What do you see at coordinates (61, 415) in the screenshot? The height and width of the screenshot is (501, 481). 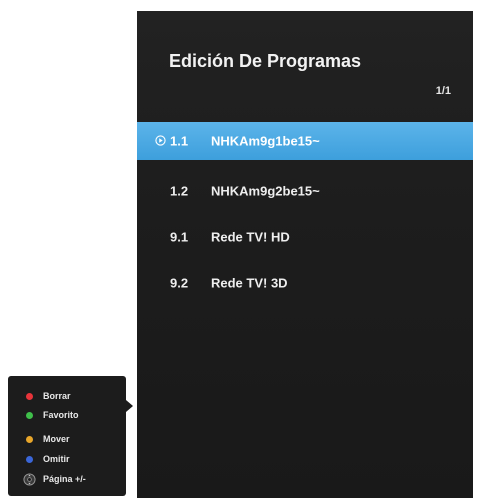 I see `legend-favorite-label: Favorito` at bounding box center [61, 415].